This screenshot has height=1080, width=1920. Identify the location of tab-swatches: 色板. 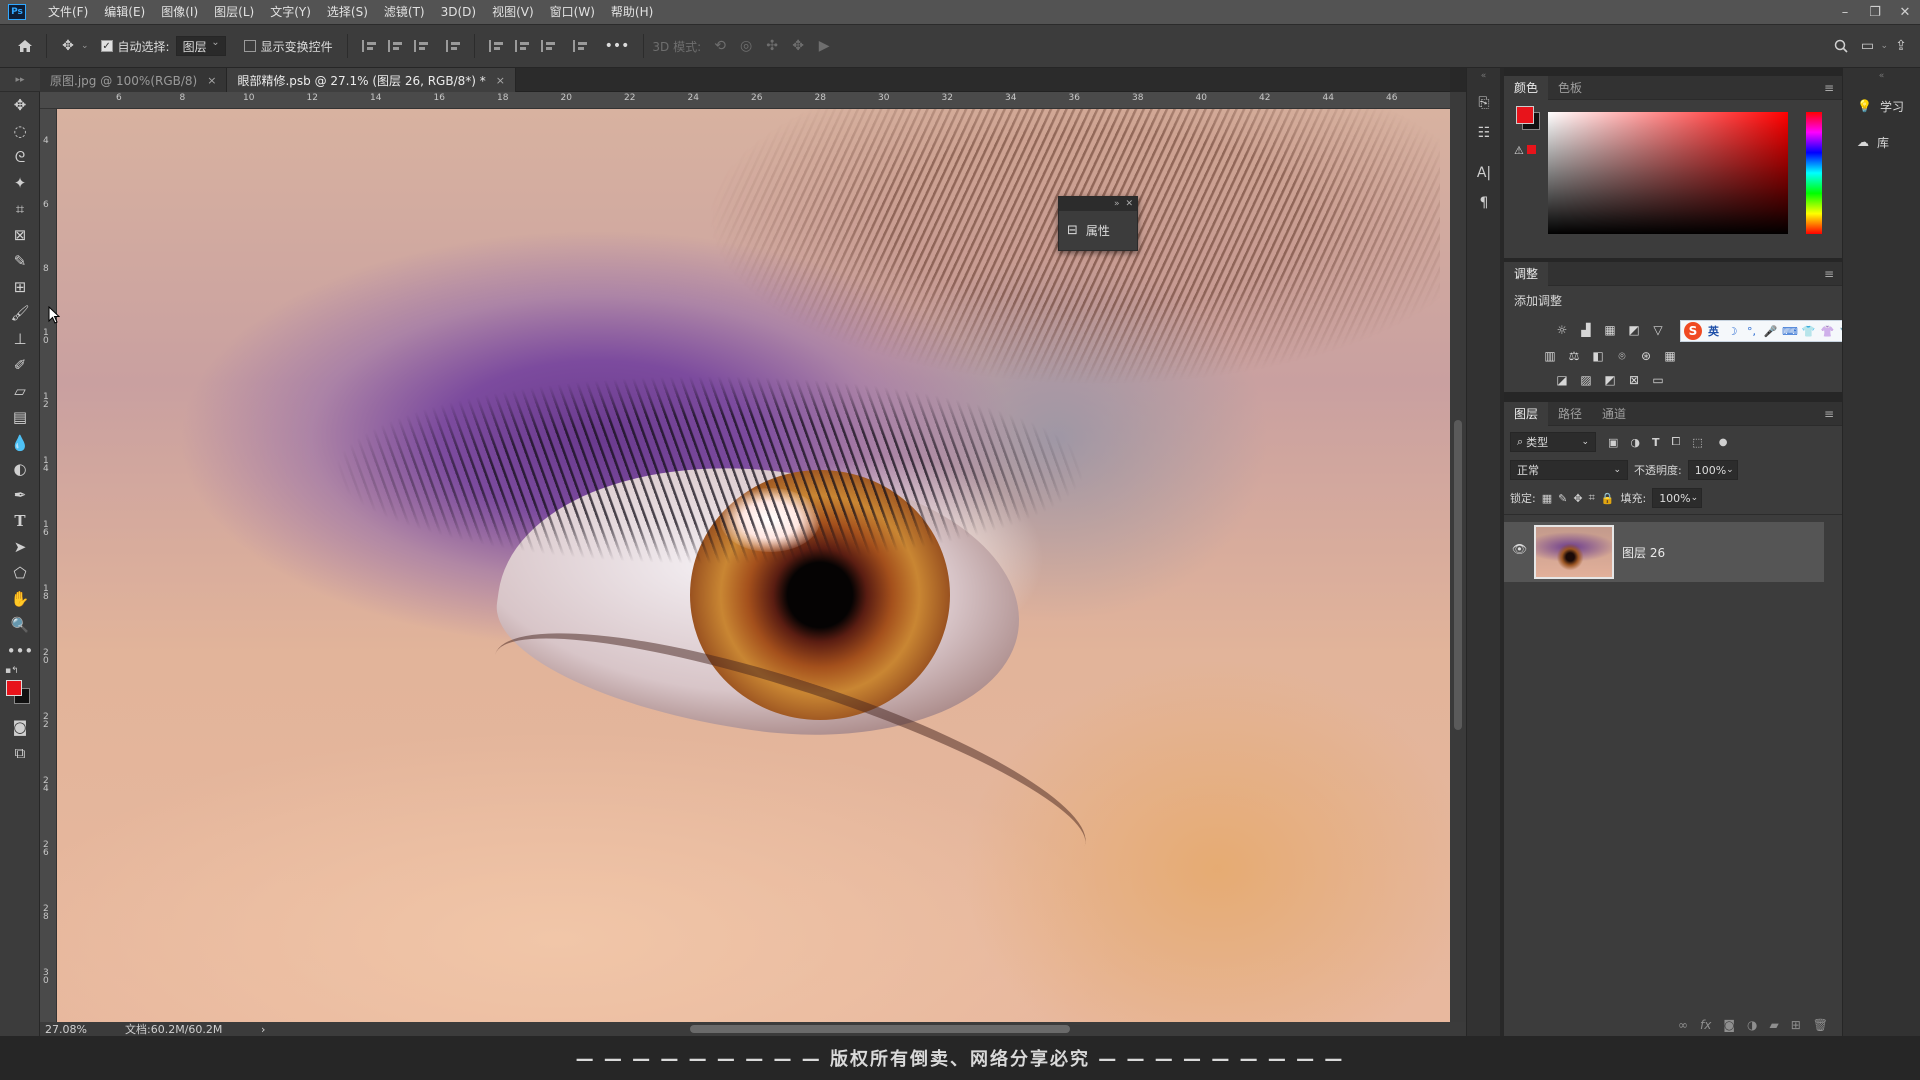
(1570, 88).